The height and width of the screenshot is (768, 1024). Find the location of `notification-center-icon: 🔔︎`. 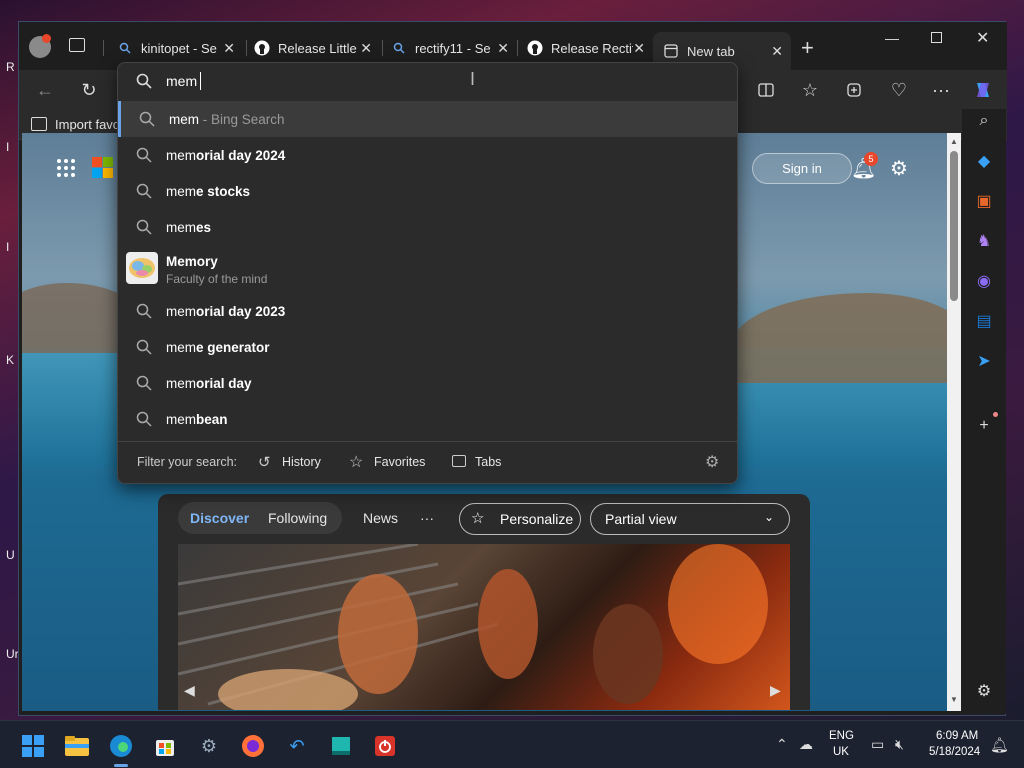

notification-center-icon: 🔔︎ is located at coordinates (999, 745).